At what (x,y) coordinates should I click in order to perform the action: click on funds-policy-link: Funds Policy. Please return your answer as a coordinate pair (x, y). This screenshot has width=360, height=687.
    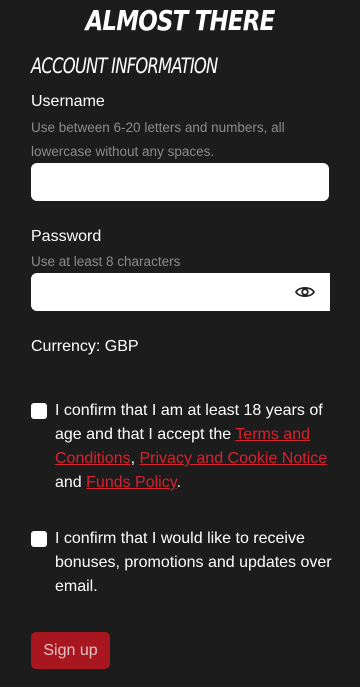
    Looking at the image, I should click on (131, 482).